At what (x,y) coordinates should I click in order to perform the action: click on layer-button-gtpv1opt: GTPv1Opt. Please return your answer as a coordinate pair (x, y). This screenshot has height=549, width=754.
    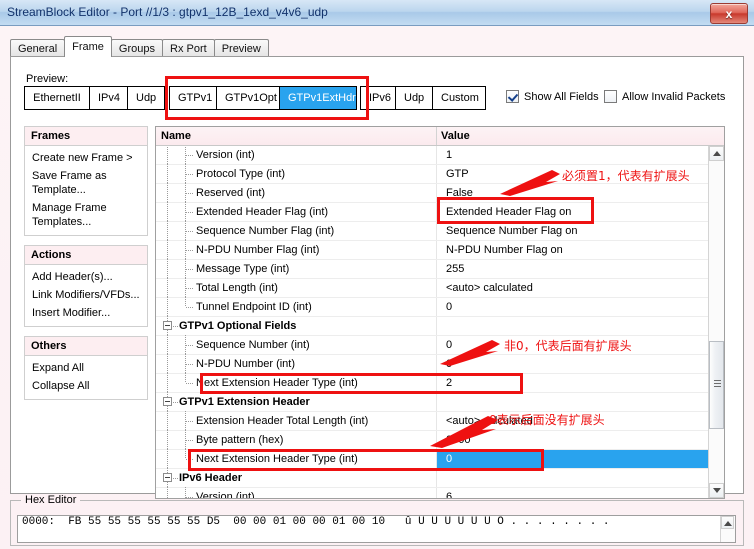
    Looking at the image, I should click on (248, 98).